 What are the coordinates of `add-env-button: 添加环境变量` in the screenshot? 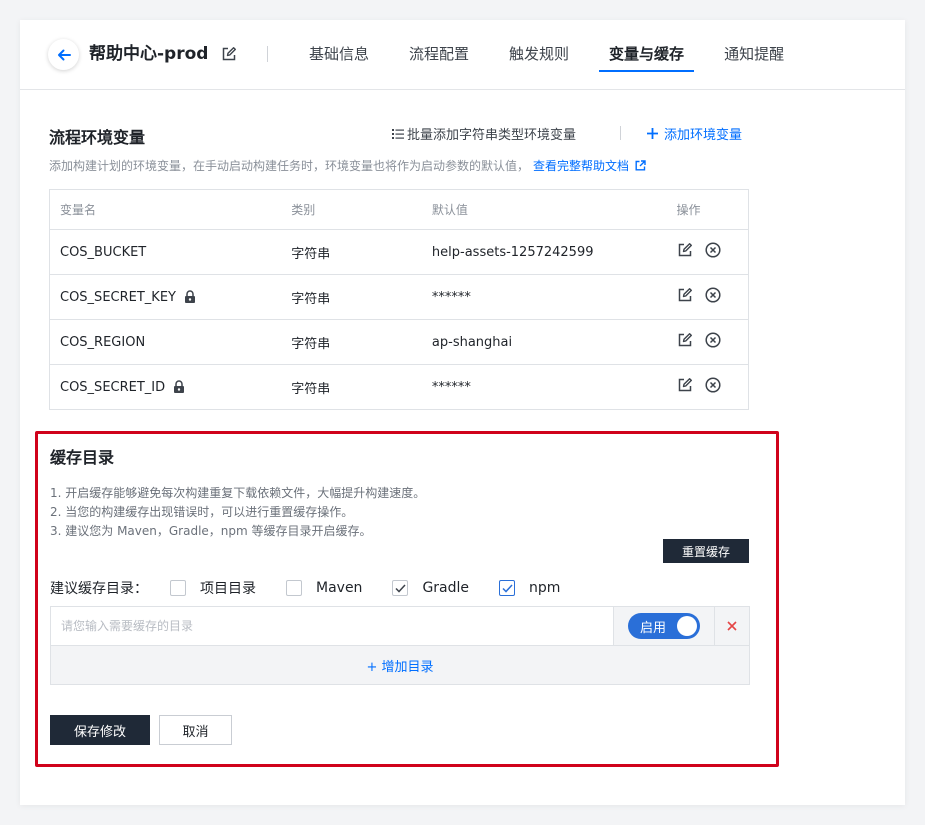 It's located at (694, 133).